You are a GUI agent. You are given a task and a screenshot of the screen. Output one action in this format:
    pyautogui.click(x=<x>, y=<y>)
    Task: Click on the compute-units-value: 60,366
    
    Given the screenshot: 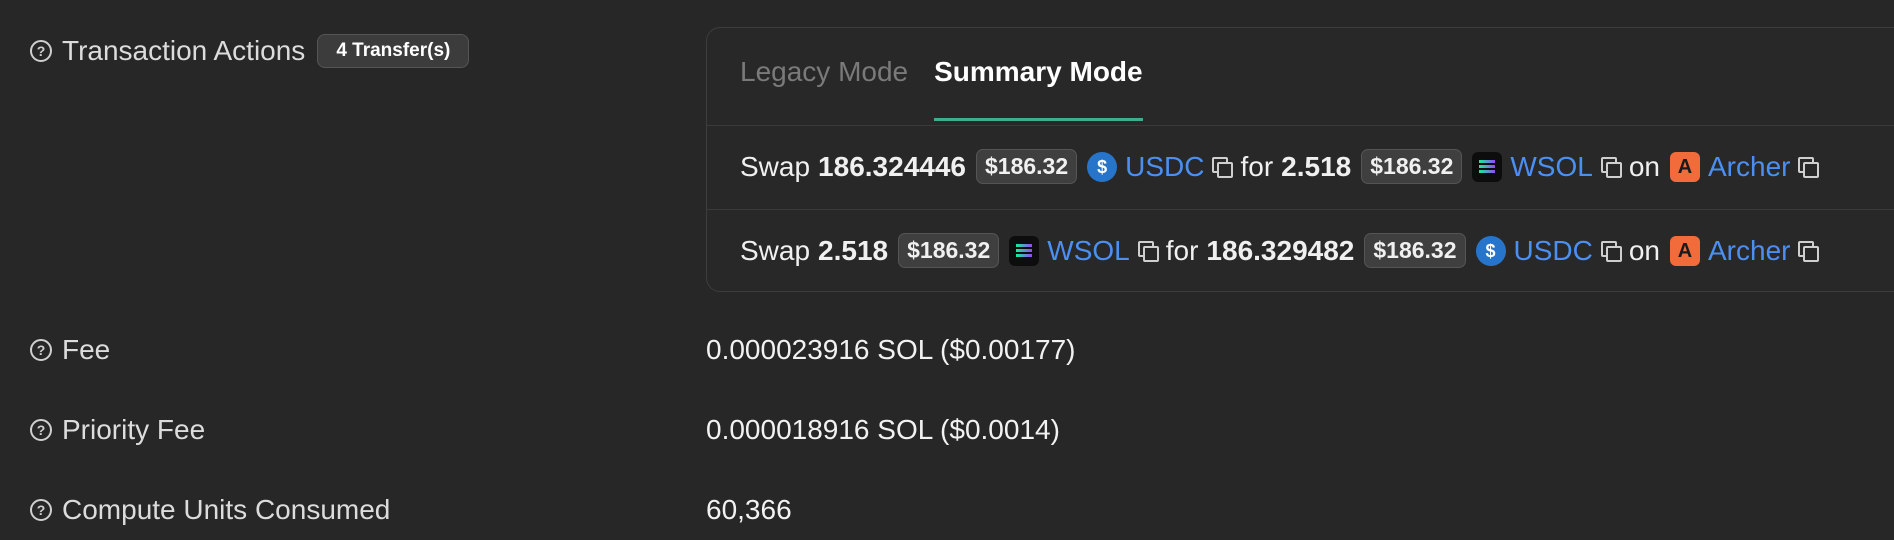 What is the action you would take?
    pyautogui.click(x=749, y=509)
    